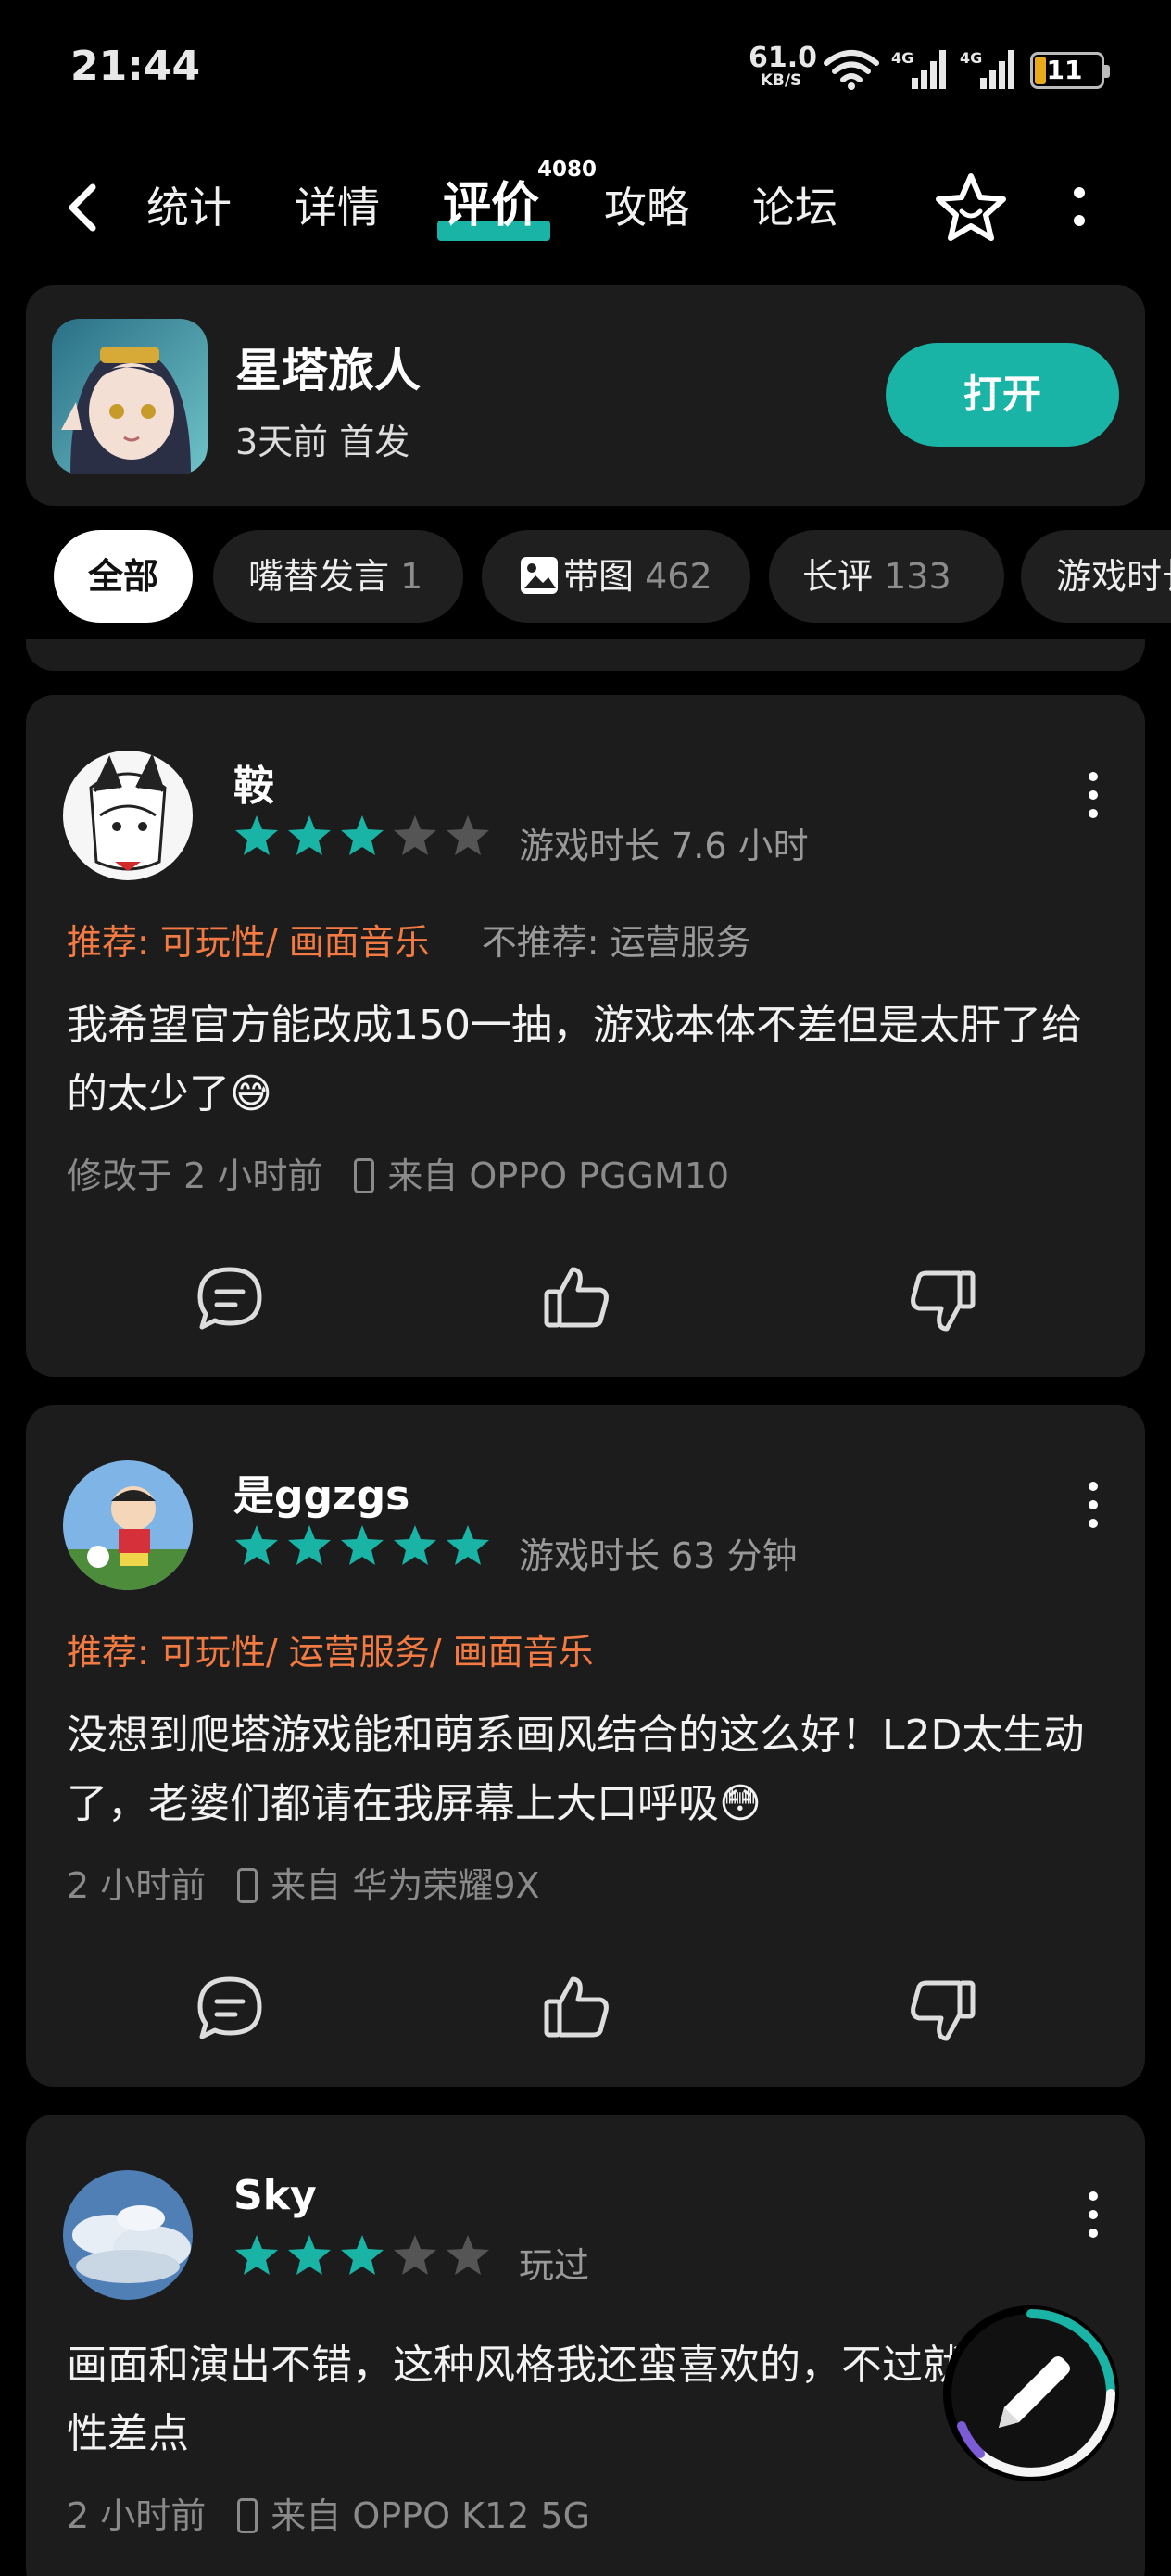 The image size is (1171, 2576). I want to click on signal-2-label: 4G, so click(971, 58).